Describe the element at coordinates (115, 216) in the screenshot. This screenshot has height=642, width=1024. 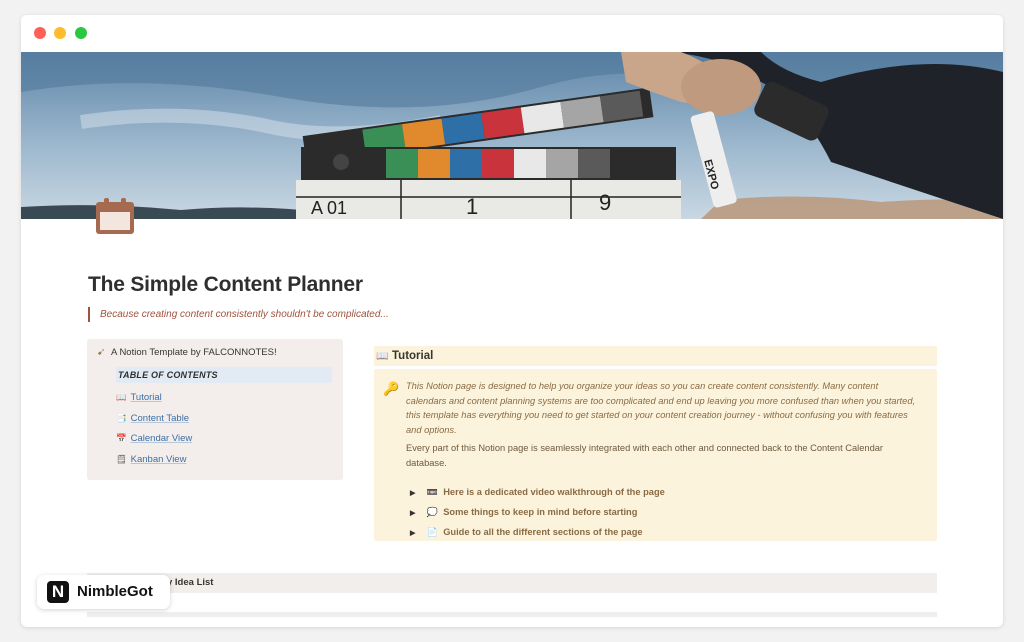
I see `calendar-icon` at that location.